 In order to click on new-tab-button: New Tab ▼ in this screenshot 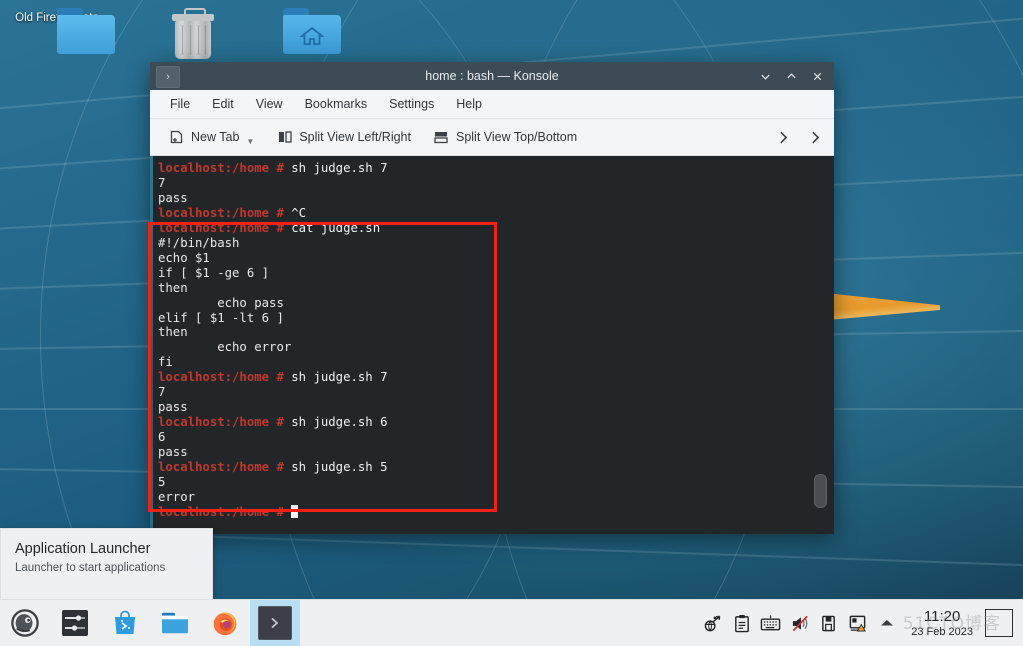, I will do `click(211, 137)`.